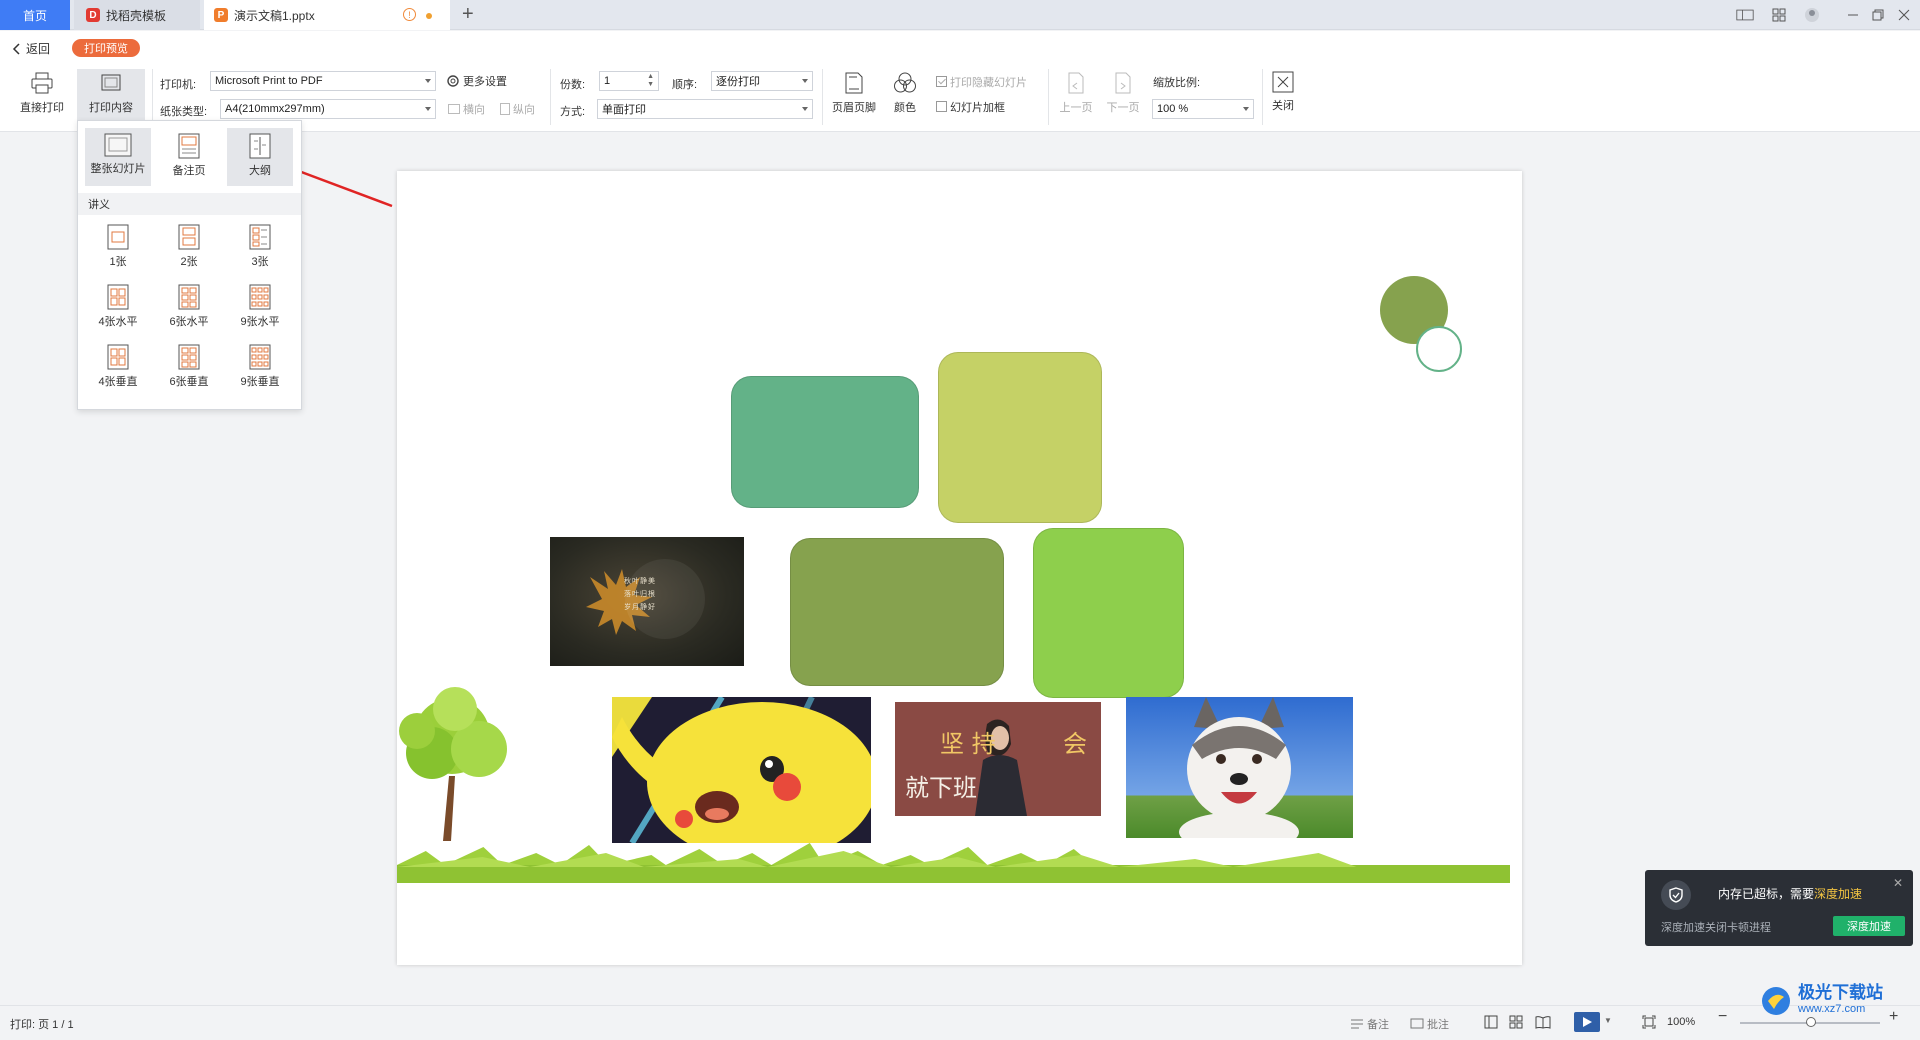 The height and width of the screenshot is (1040, 1920). Describe the element at coordinates (99, 205) in the screenshot. I see `handout-section-label: 讲义` at that location.